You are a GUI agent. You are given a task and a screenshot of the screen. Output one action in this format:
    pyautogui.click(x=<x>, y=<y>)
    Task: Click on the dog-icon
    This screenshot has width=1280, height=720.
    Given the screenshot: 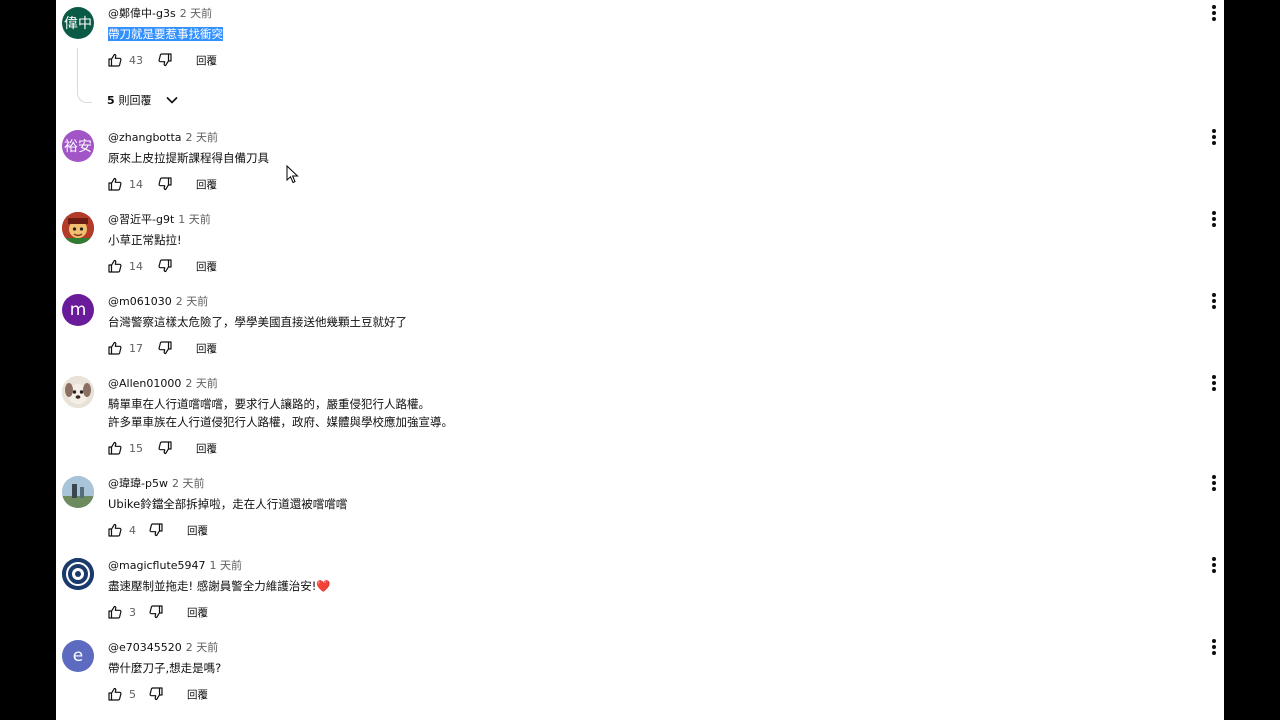 What is the action you would take?
    pyautogui.click(x=78, y=392)
    